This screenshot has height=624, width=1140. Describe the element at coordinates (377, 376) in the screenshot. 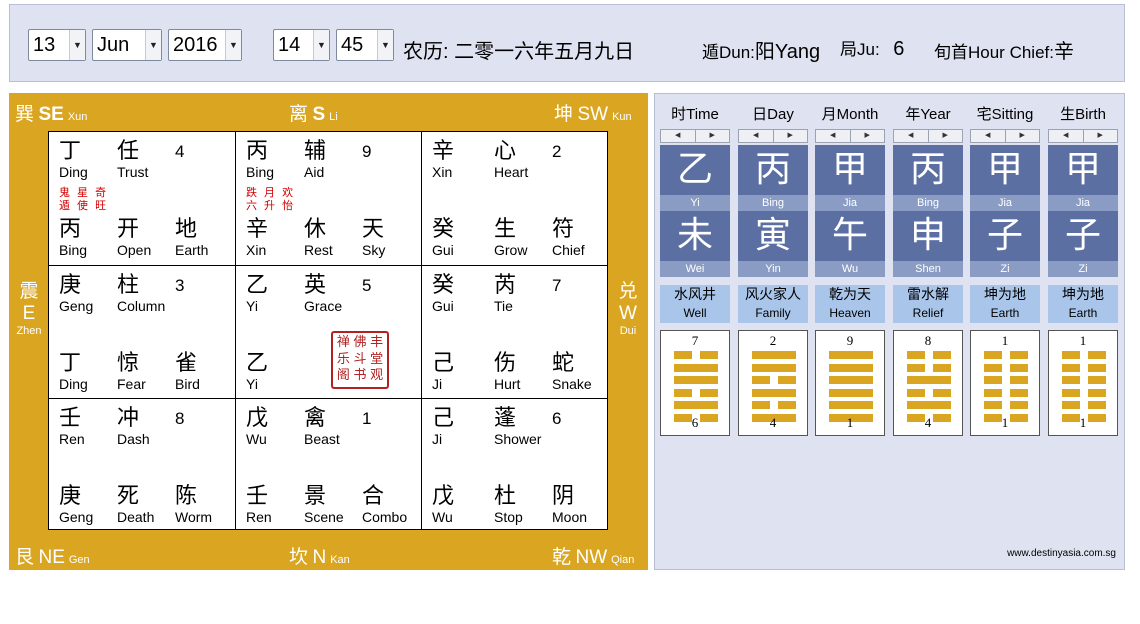

I see `seal-character: 观` at that location.